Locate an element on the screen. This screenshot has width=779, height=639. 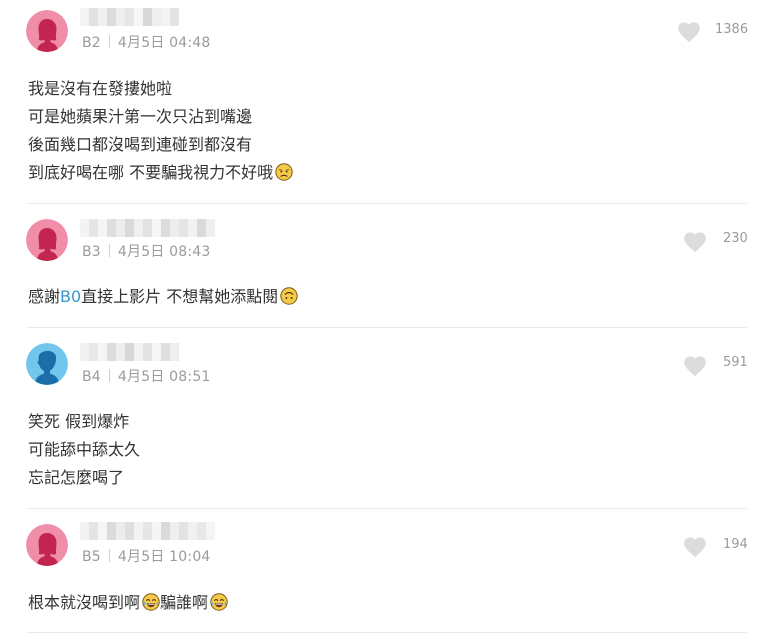
comment-line: 我是沒有在發摟她啦 is located at coordinates (100, 88).